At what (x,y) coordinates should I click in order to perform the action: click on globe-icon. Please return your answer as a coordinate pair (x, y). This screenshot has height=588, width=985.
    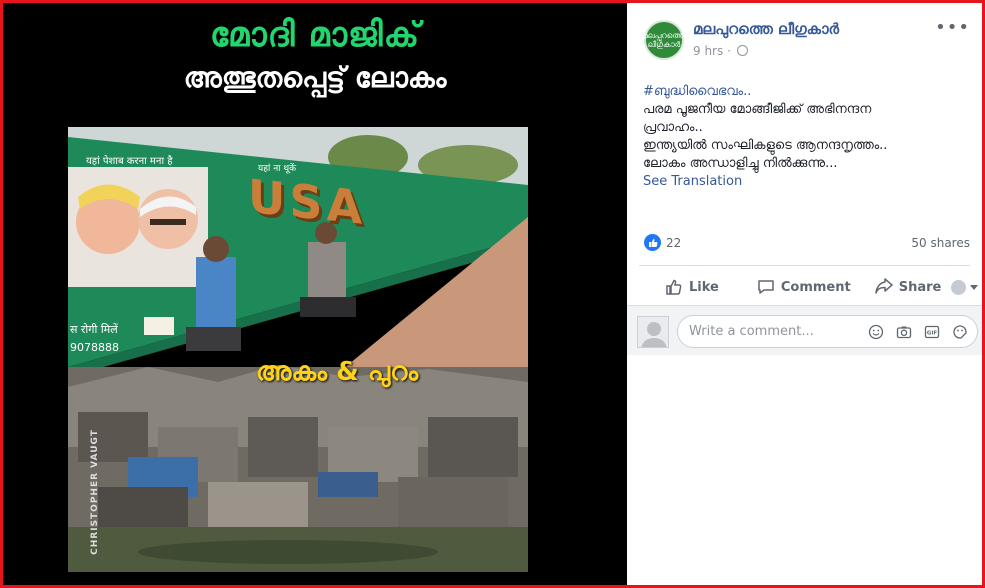
    Looking at the image, I should click on (742, 50).